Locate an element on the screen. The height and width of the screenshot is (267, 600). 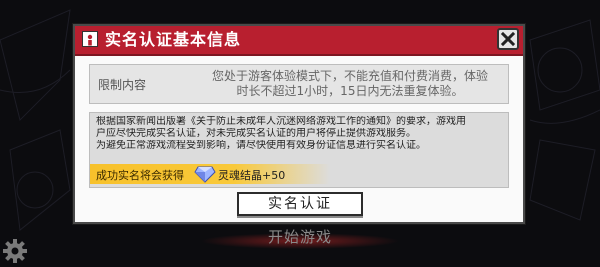
soul-crystal-diamond-icon is located at coordinates (205, 174).